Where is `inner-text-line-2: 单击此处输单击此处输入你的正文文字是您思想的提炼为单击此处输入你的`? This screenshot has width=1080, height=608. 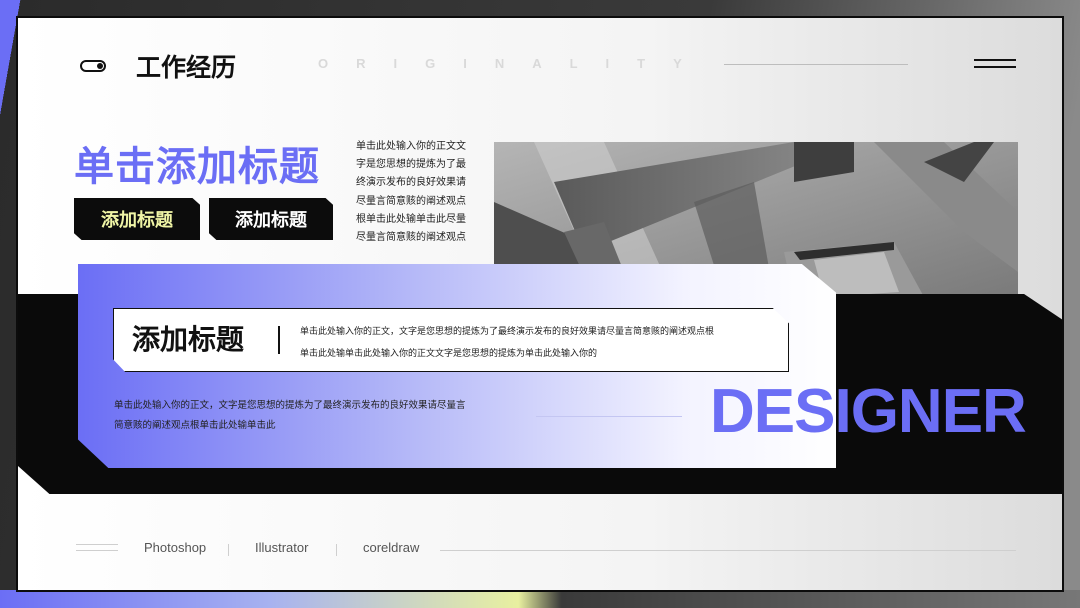
inner-text-line-2: 单击此处输单击此处输入你的正文文字是您思想的提炼为单击此处输入你的 is located at coordinates (449, 354).